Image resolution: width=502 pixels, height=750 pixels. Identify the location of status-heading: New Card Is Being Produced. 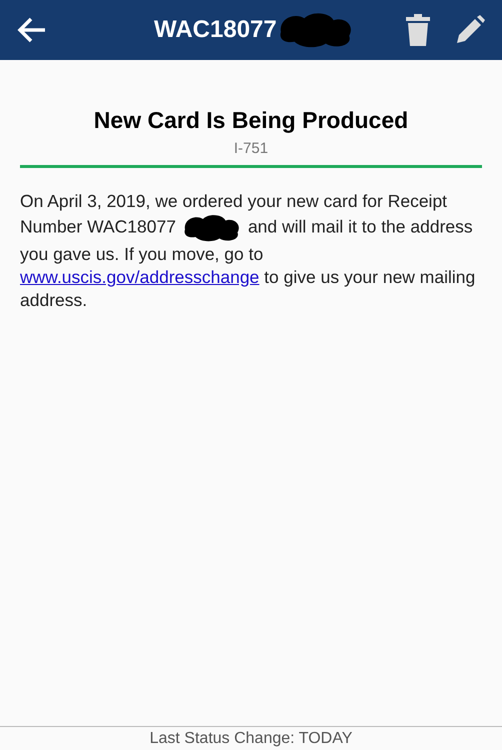
(251, 120).